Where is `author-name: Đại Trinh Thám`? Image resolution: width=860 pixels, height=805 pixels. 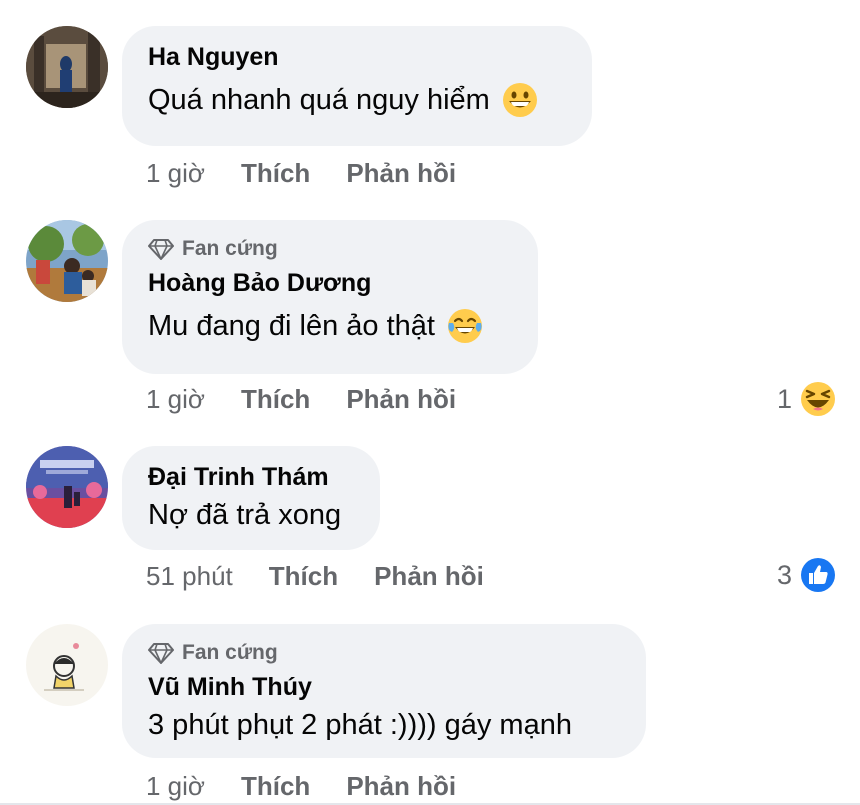
author-name: Đại Trinh Thám is located at coordinates (251, 477).